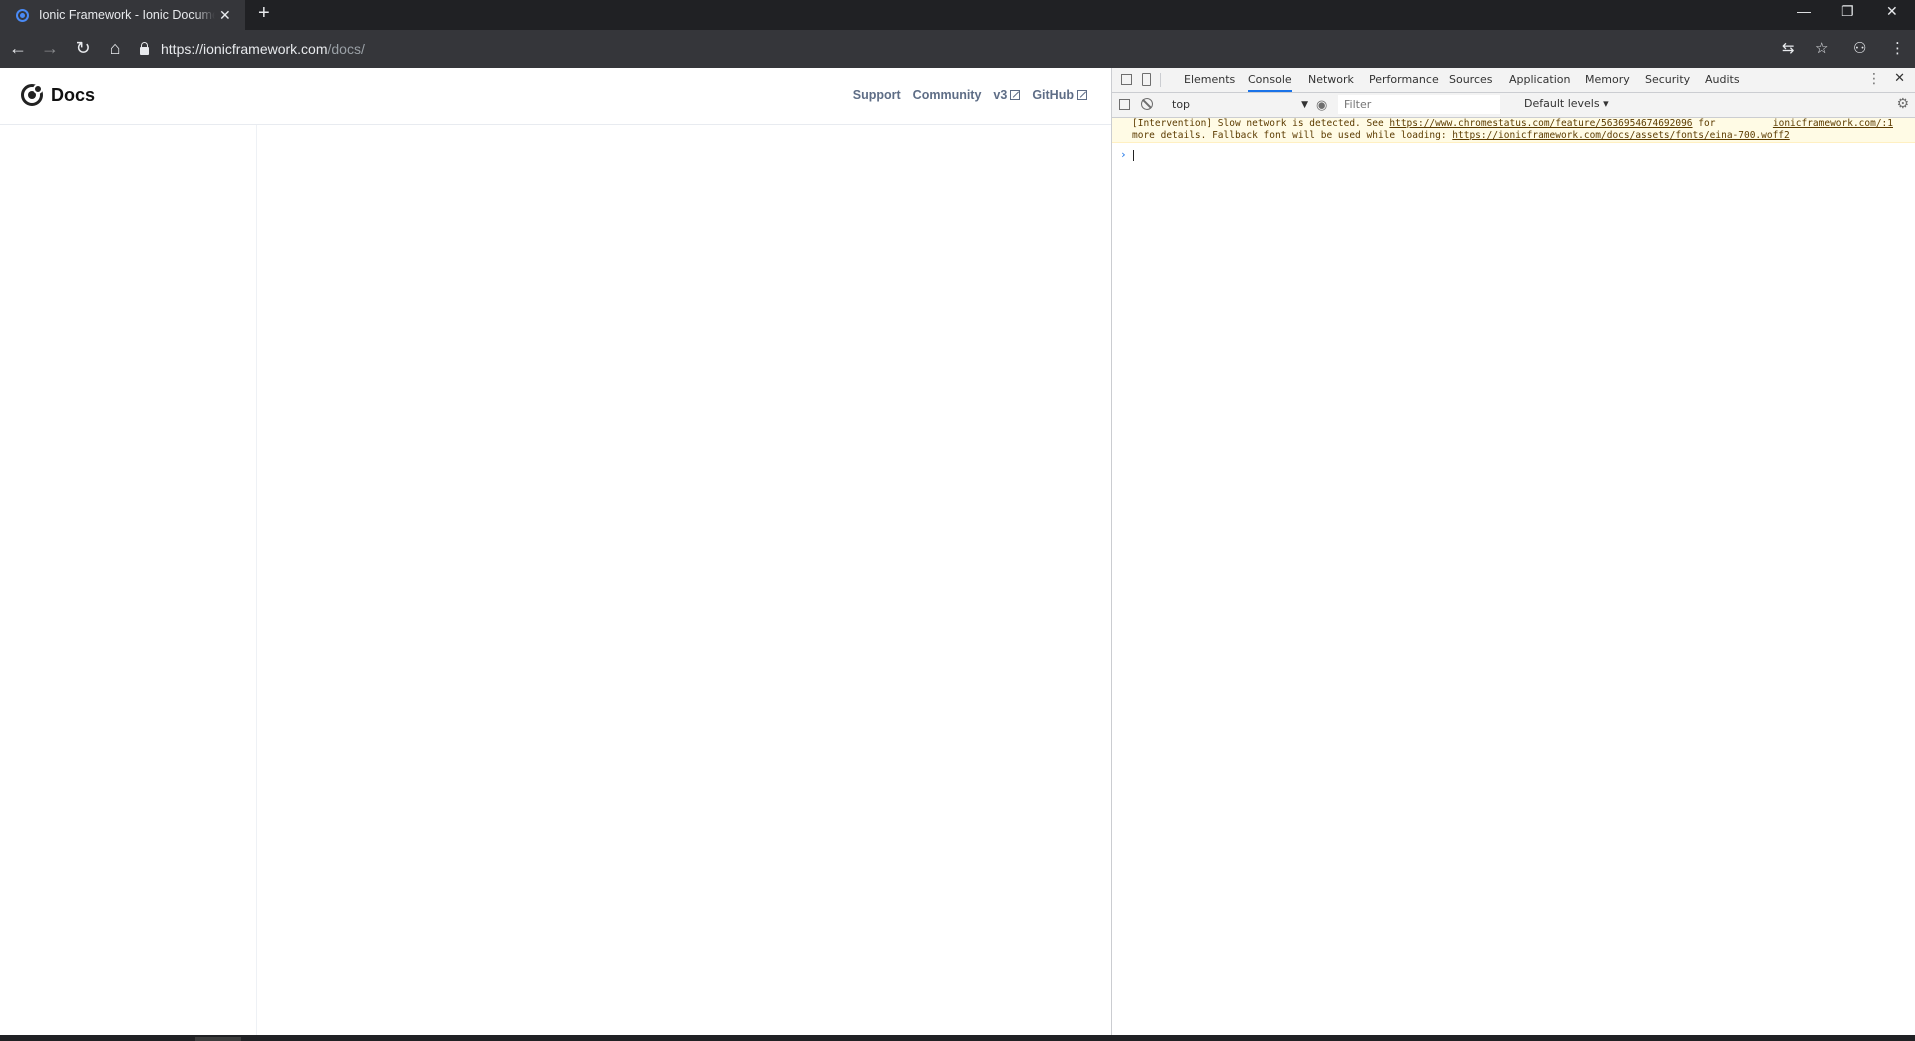  I want to click on docs-header: Docs Support Community v3 GitHub, so click(555, 96).